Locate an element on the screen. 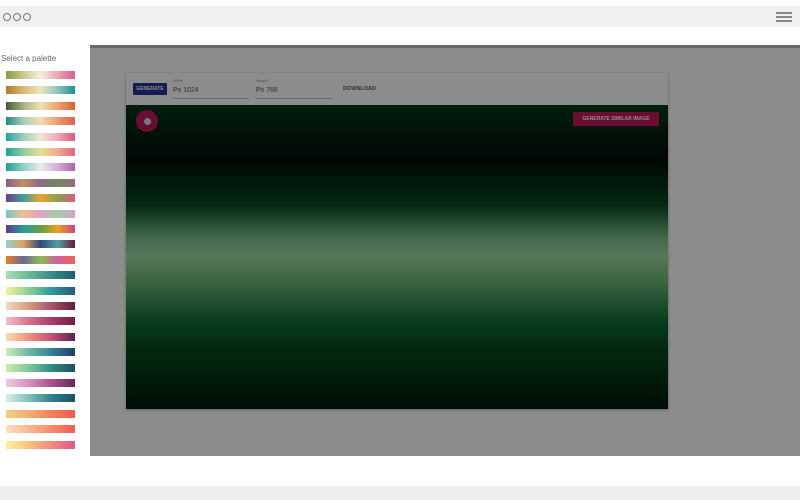 Image resolution: width=800 pixels, height=500 pixels. download-button: DOWNLOAD is located at coordinates (359, 89).